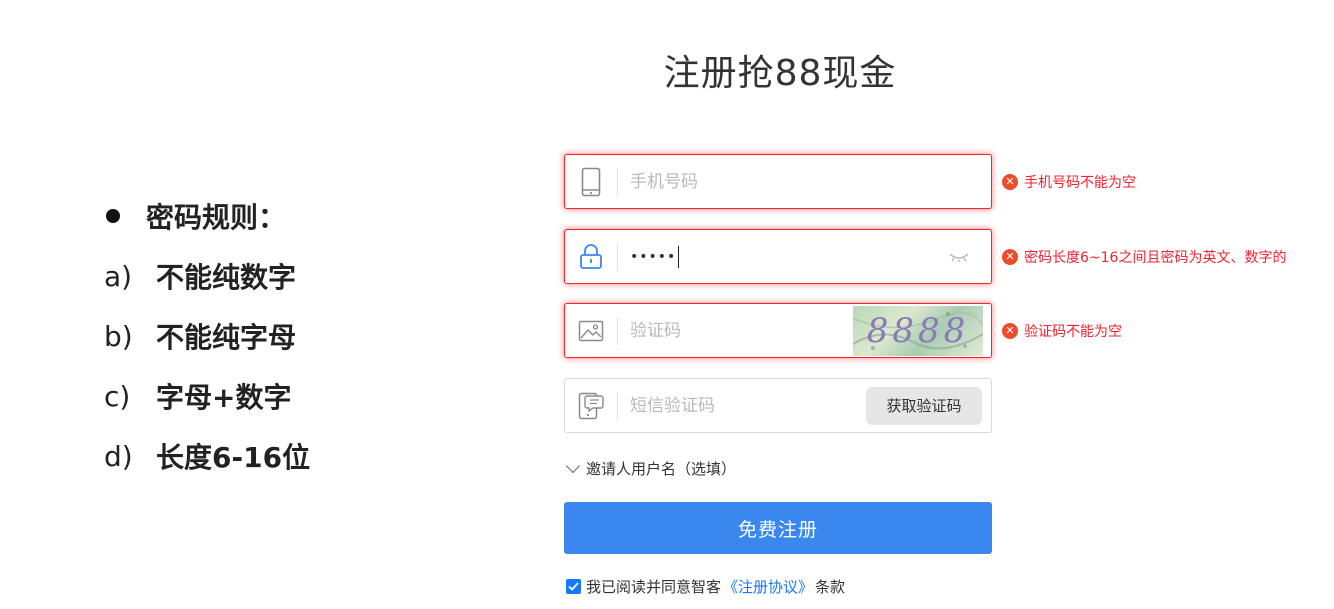 Image resolution: width=1334 pixels, height=609 pixels. What do you see at coordinates (1080, 183) in the screenshot?
I see `phone-error-text: 手机号码不能为空` at bounding box center [1080, 183].